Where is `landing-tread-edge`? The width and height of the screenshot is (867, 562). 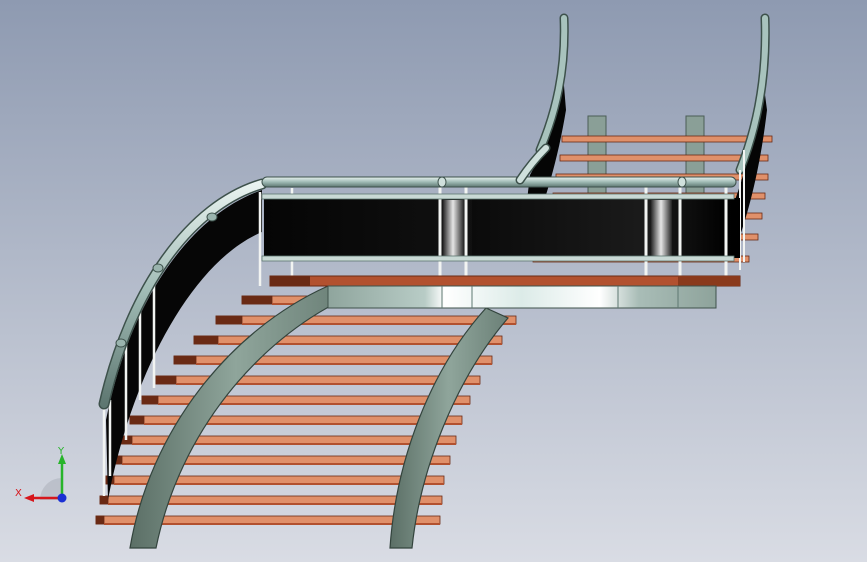 landing-tread-edge is located at coordinates (505, 281).